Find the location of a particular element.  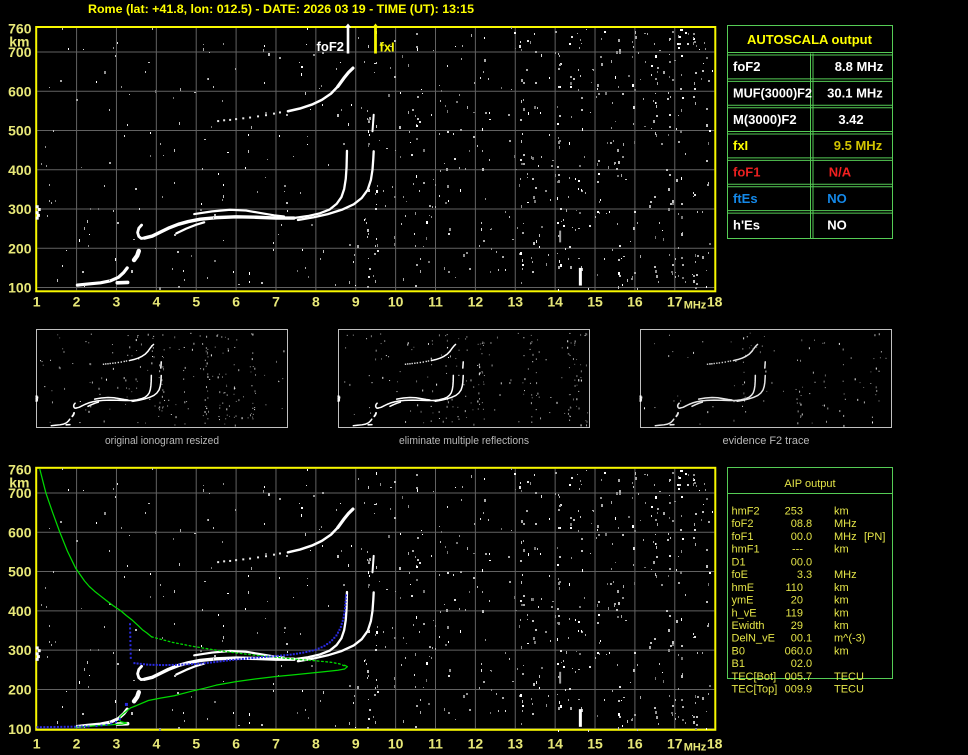

svg-text: AIP output is located at coordinates (809, 484).